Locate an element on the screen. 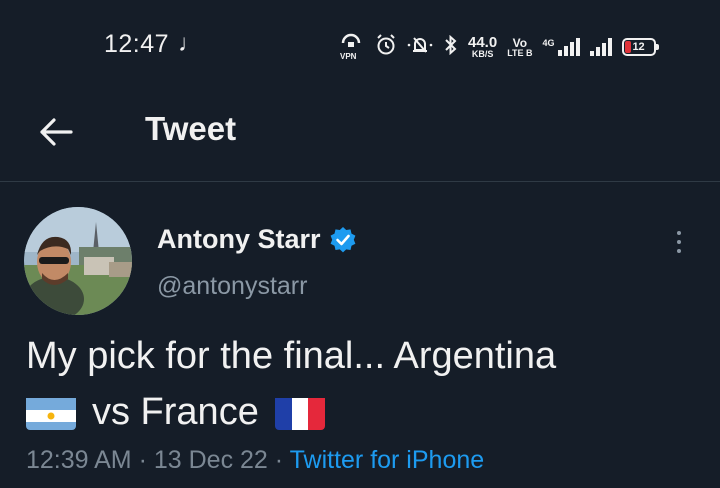 Image resolution: width=720 pixels, height=488 pixels. signal-icon is located at coordinates (600, 47).